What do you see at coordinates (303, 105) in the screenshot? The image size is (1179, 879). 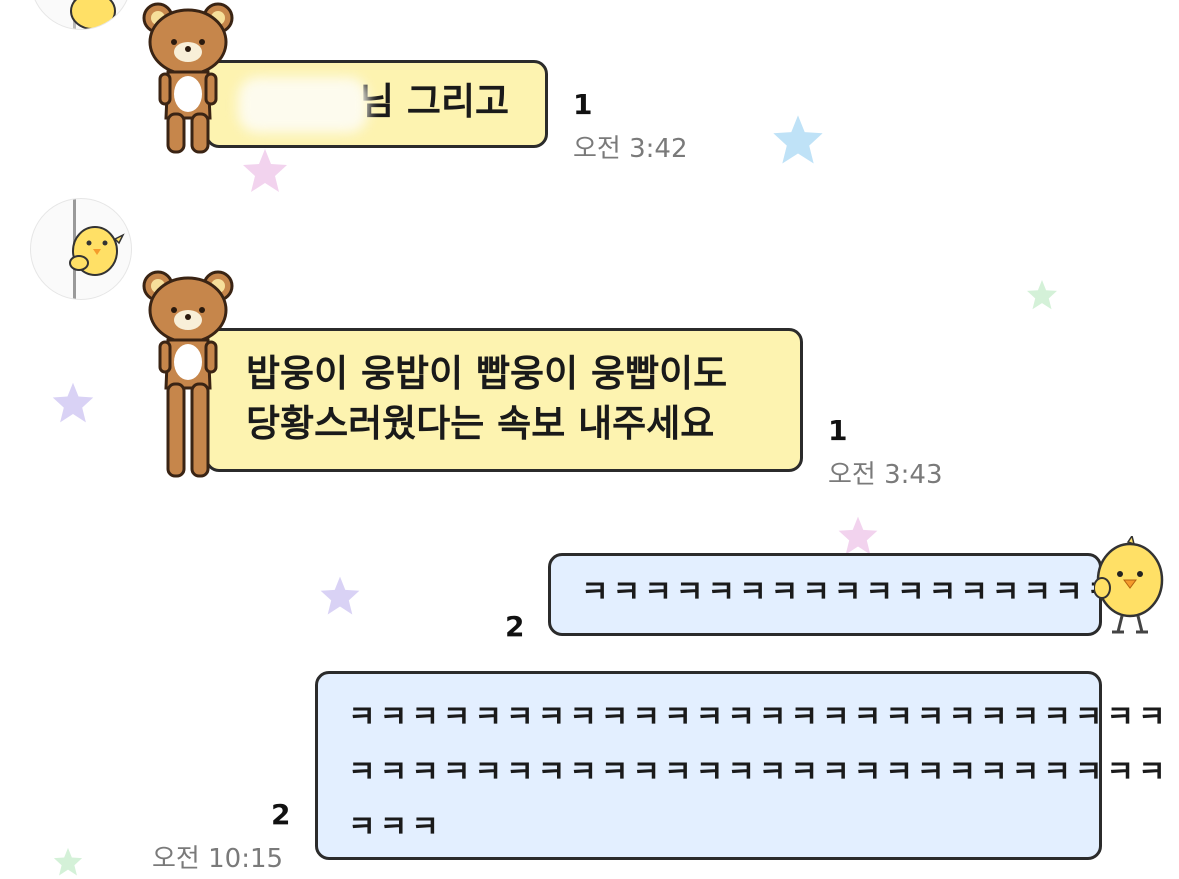 I see `redacted-name-overlay` at bounding box center [303, 105].